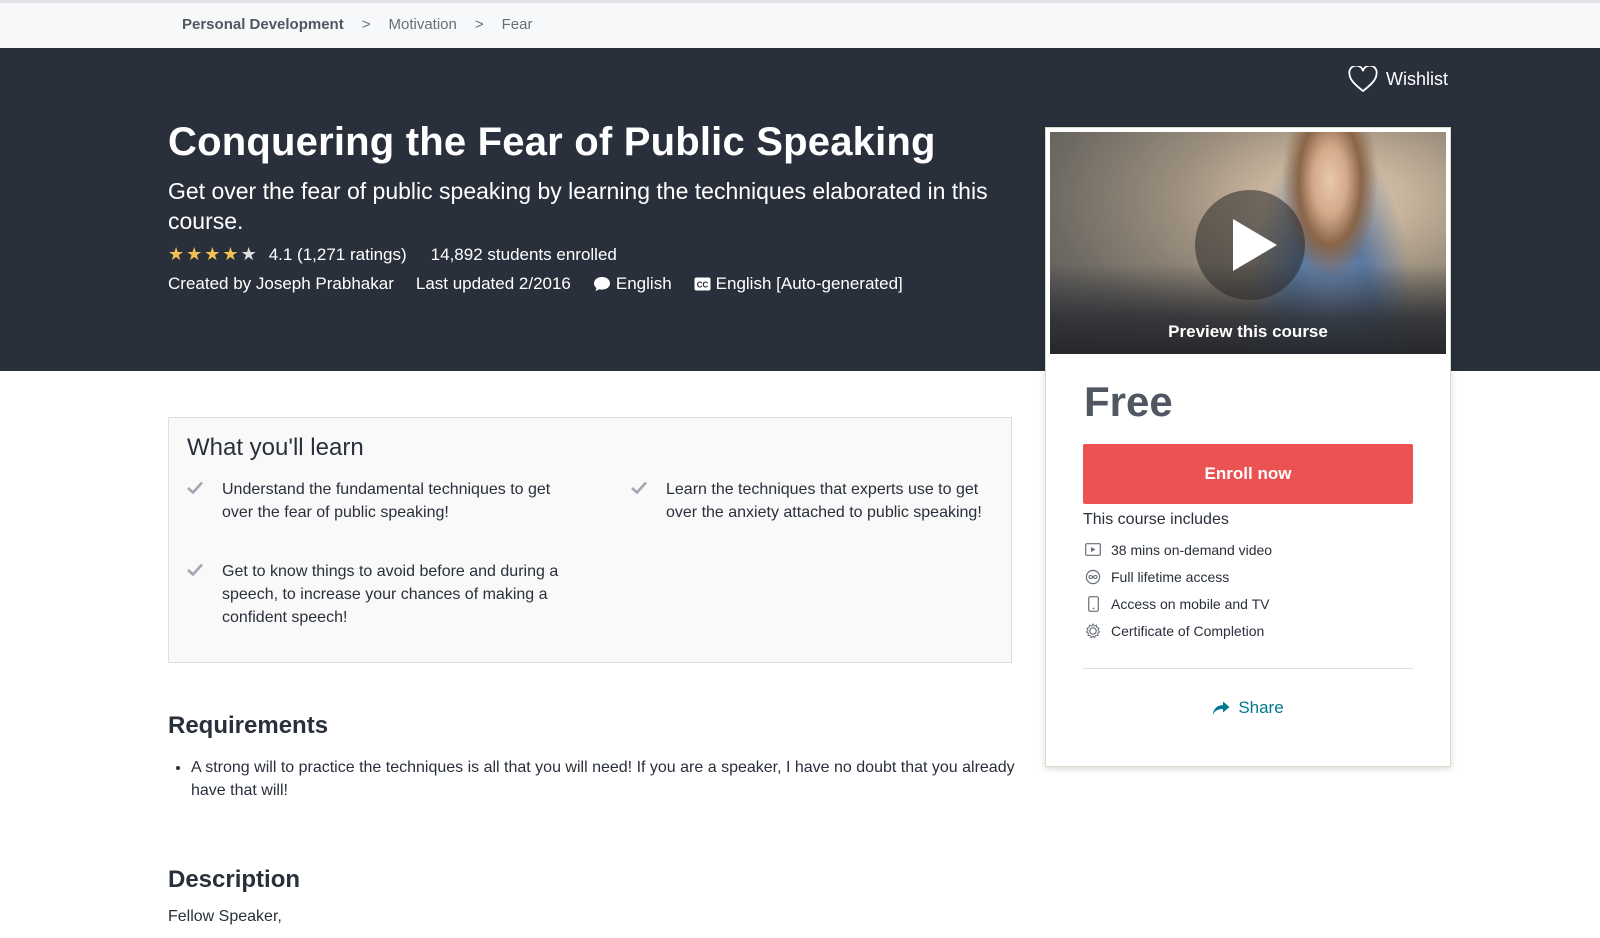 This screenshot has width=1600, height=938. What do you see at coordinates (1093, 603) in the screenshot?
I see `mobile-icon` at bounding box center [1093, 603].